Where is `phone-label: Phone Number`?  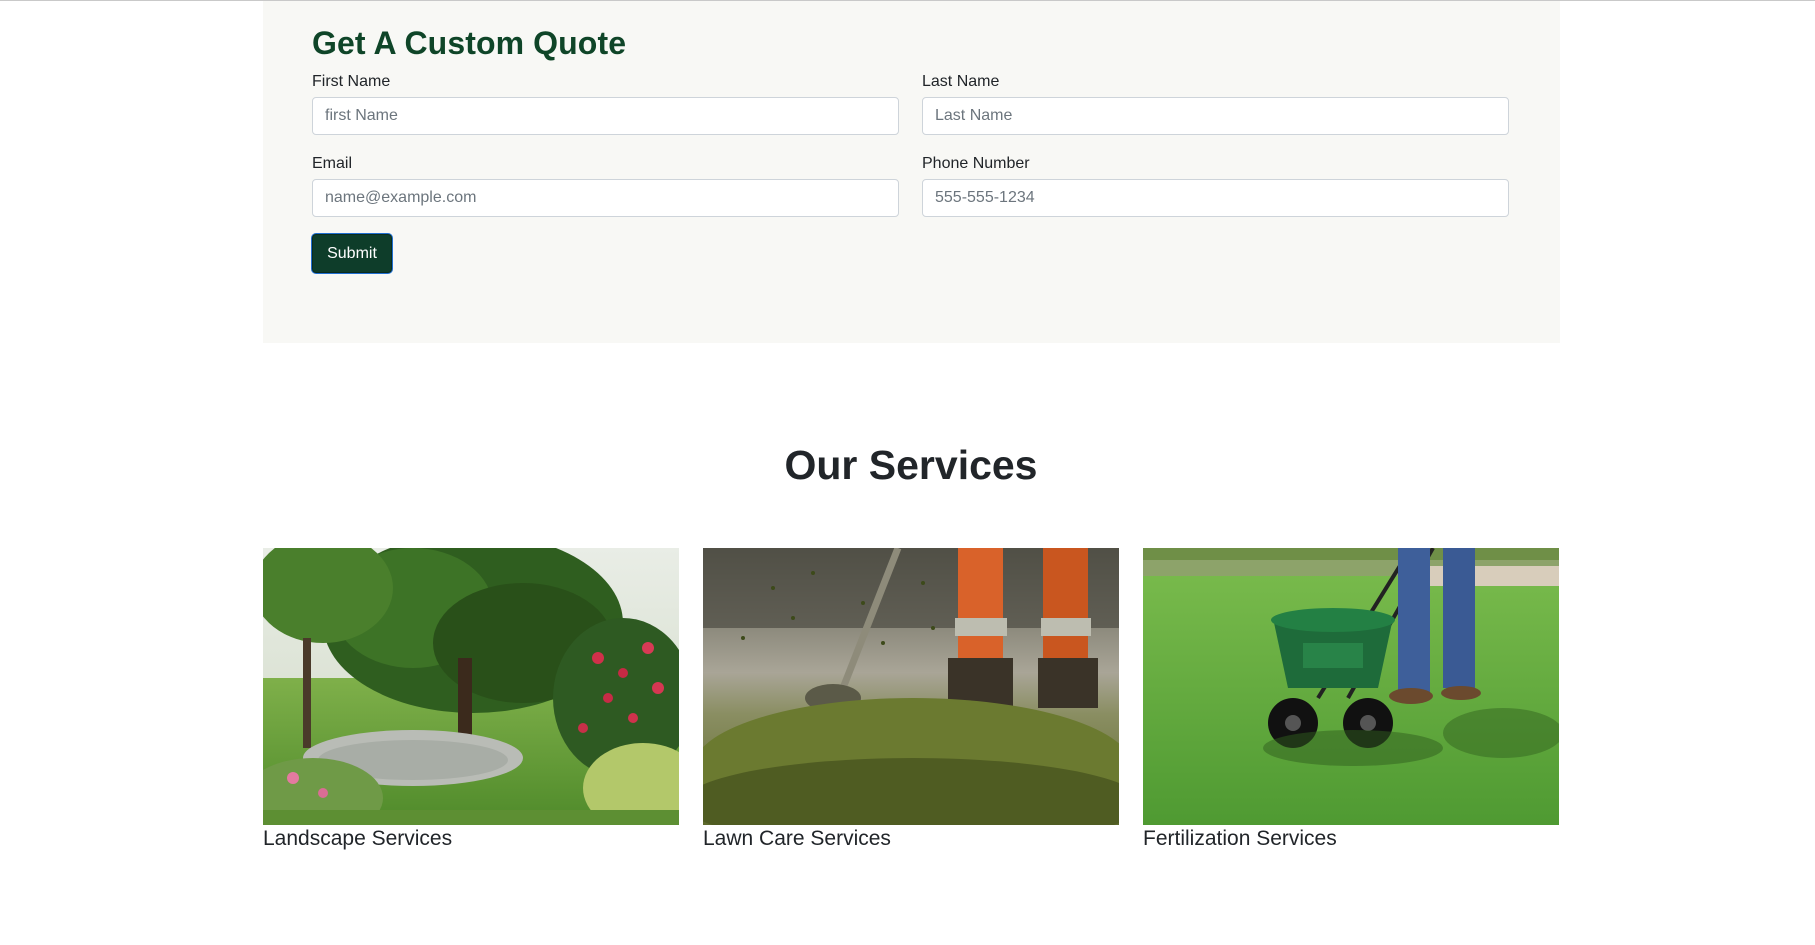
phone-label: Phone Number is located at coordinates (976, 163).